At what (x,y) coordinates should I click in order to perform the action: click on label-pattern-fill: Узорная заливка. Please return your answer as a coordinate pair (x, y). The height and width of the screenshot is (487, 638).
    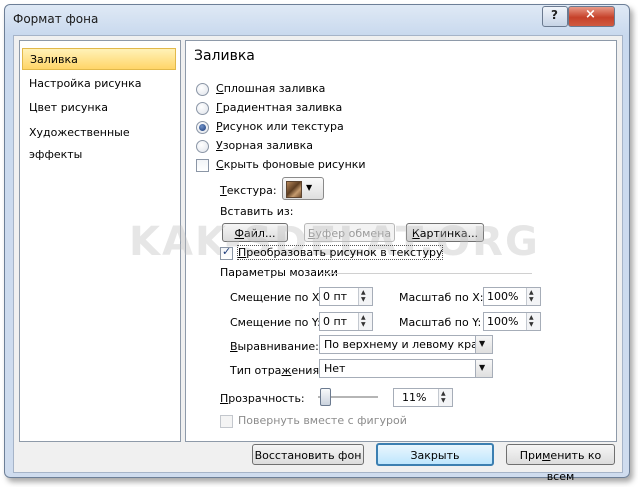
    Looking at the image, I should click on (264, 145).